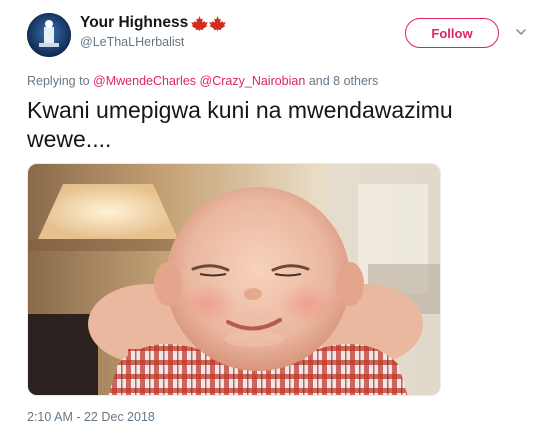 Image resolution: width=558 pixels, height=434 pixels. What do you see at coordinates (521, 32) in the screenshot?
I see `chevron-down-icon` at bounding box center [521, 32].